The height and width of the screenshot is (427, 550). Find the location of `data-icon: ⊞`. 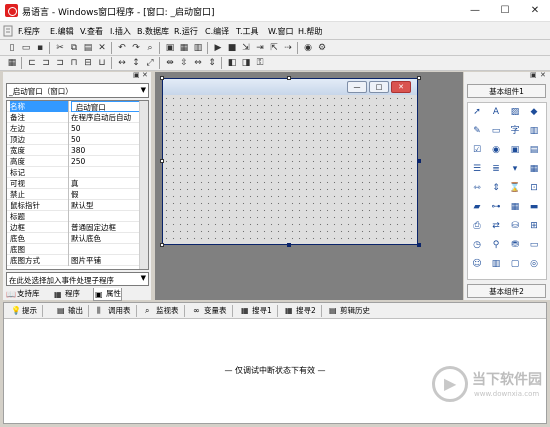

data-icon: ⊞ is located at coordinates (534, 226).